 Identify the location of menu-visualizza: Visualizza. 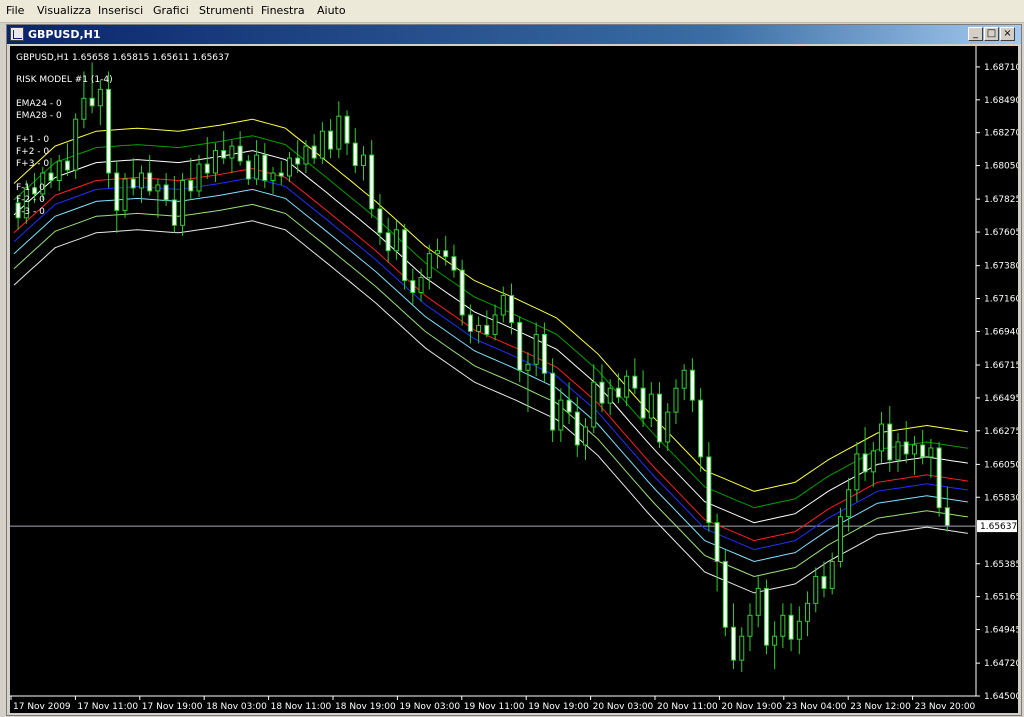
(64, 10).